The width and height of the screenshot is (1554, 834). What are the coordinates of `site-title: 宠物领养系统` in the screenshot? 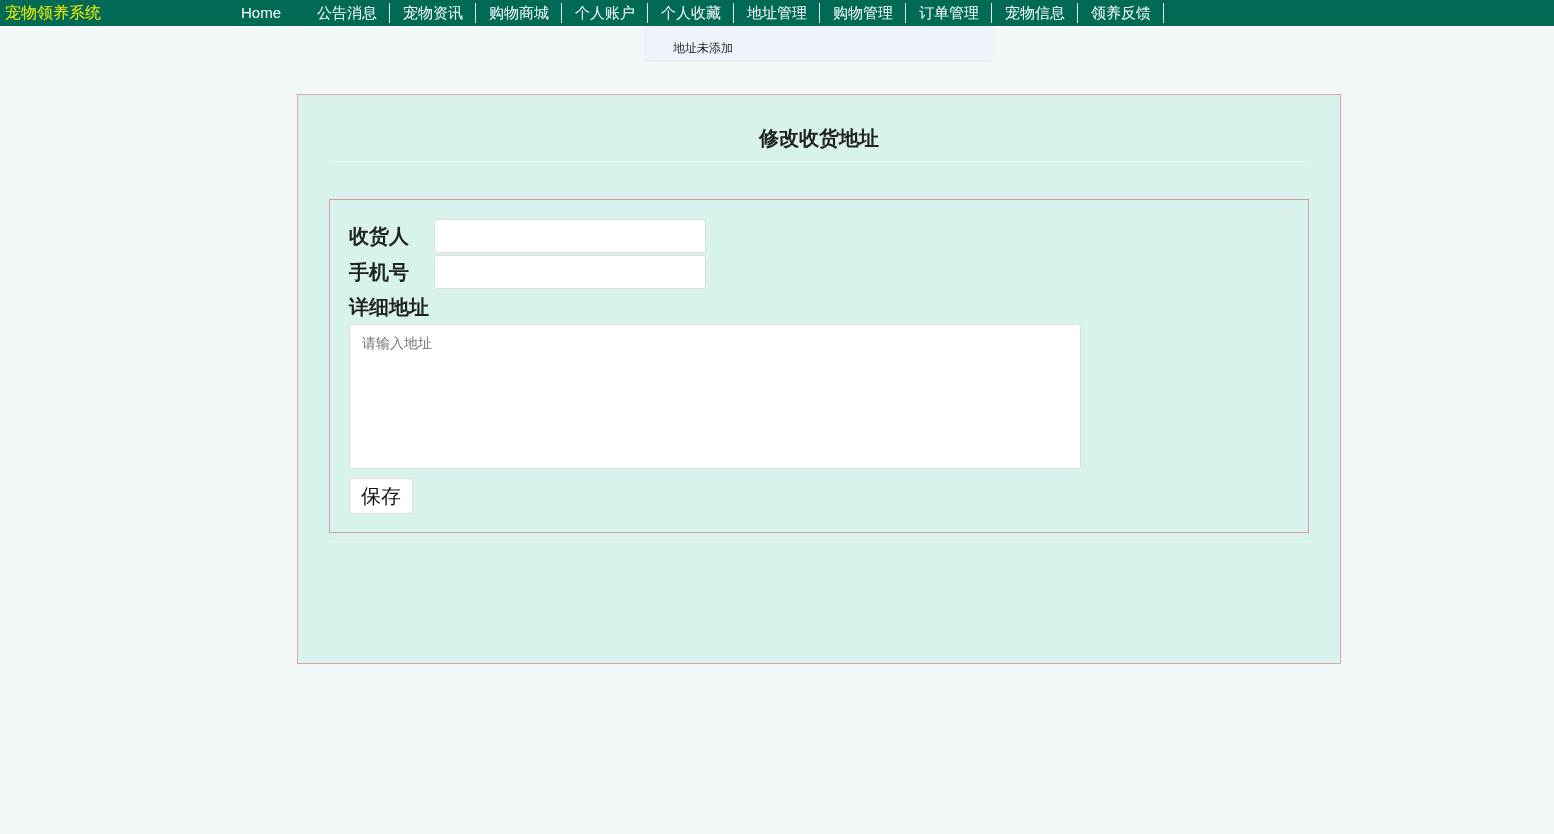 It's located at (53, 13).